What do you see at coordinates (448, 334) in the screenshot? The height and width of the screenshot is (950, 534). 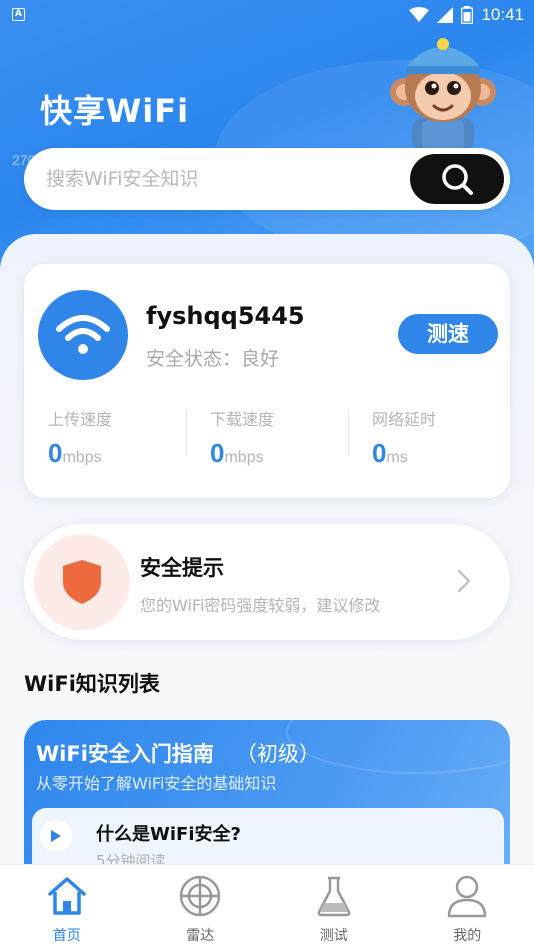 I see `speed-test-button: 测速` at bounding box center [448, 334].